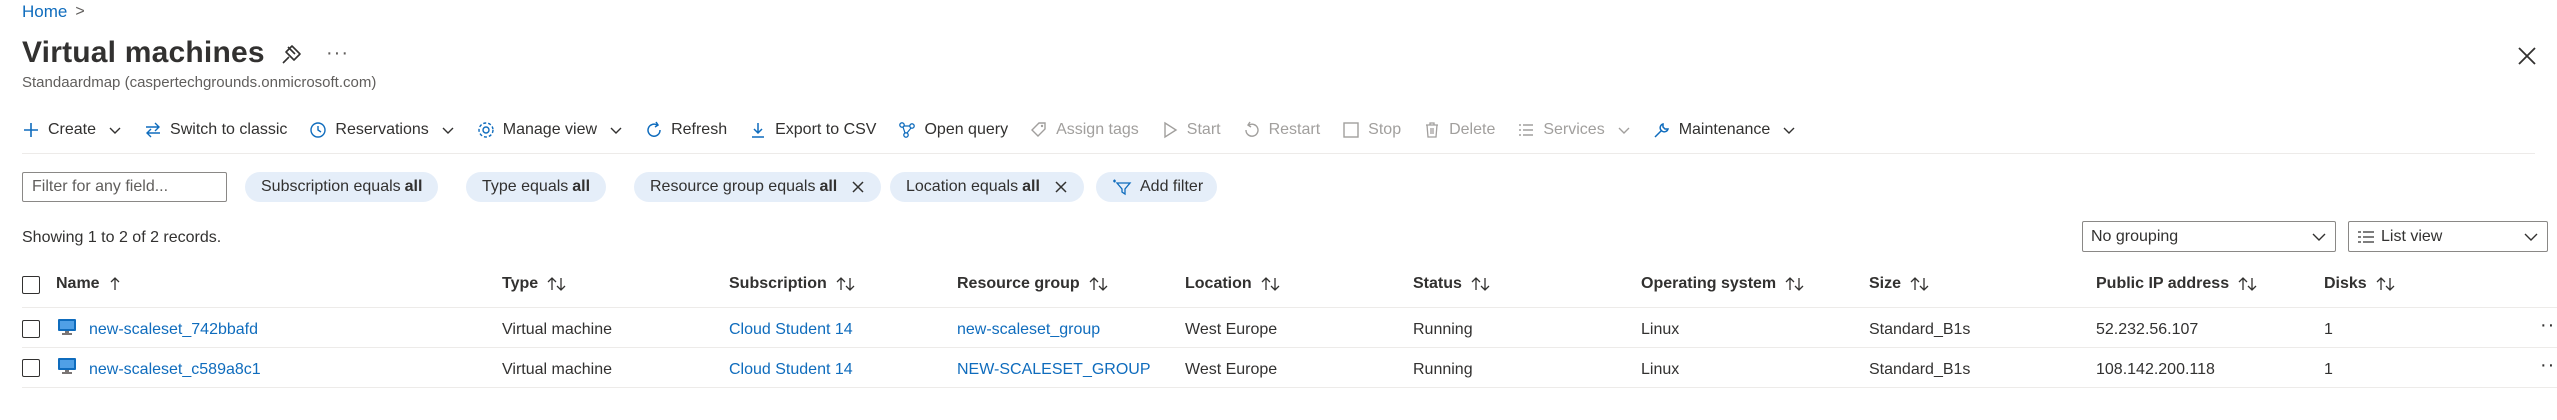 The height and width of the screenshot is (420, 2557). What do you see at coordinates (1661, 130) in the screenshot?
I see `wrench-icon` at bounding box center [1661, 130].